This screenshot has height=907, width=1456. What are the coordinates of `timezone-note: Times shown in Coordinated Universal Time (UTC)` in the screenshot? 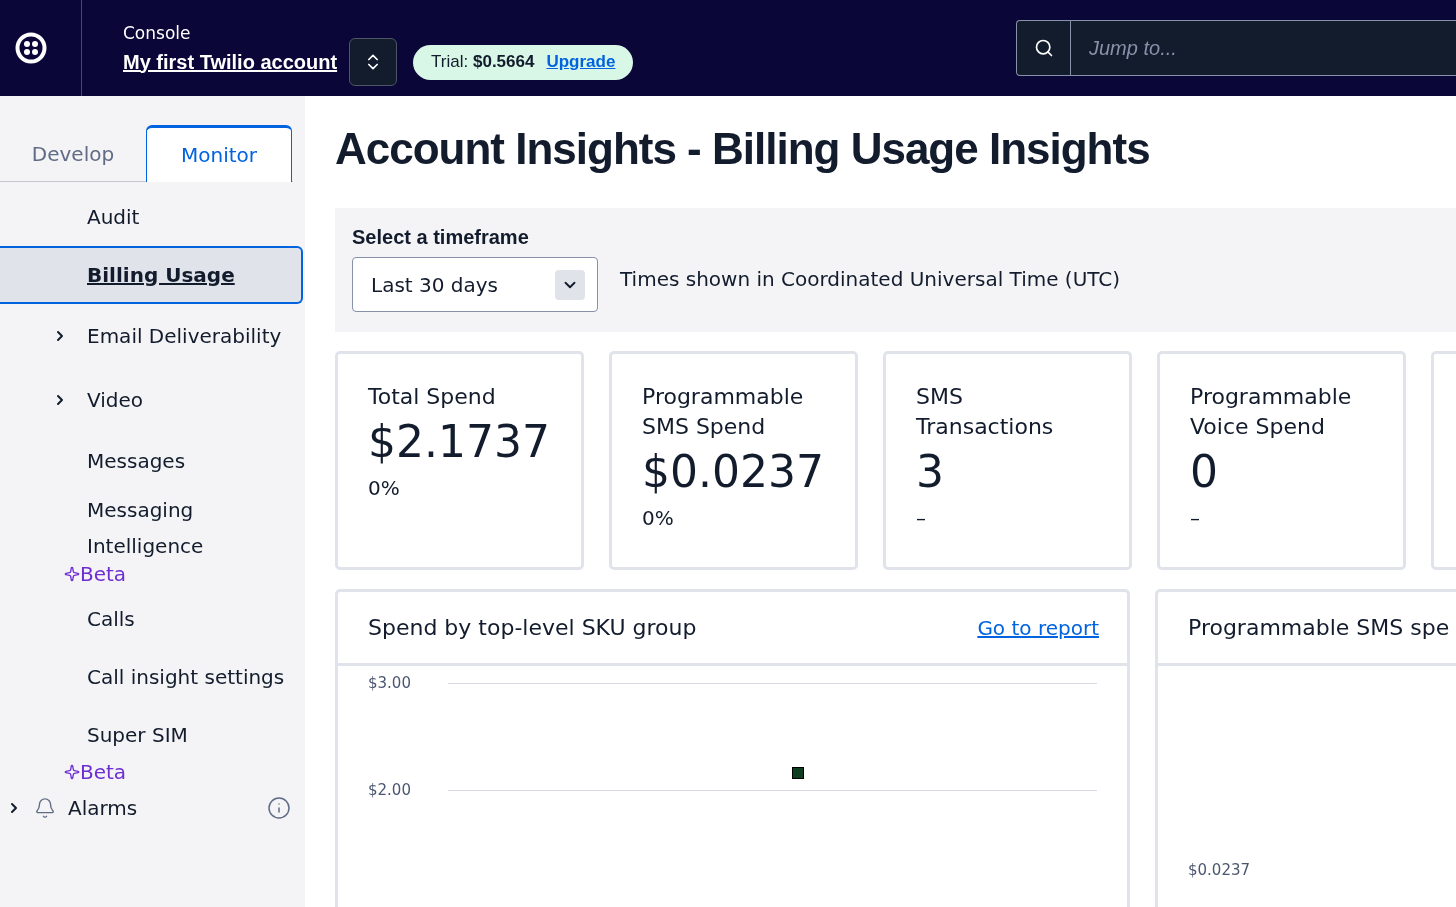 It's located at (870, 278).